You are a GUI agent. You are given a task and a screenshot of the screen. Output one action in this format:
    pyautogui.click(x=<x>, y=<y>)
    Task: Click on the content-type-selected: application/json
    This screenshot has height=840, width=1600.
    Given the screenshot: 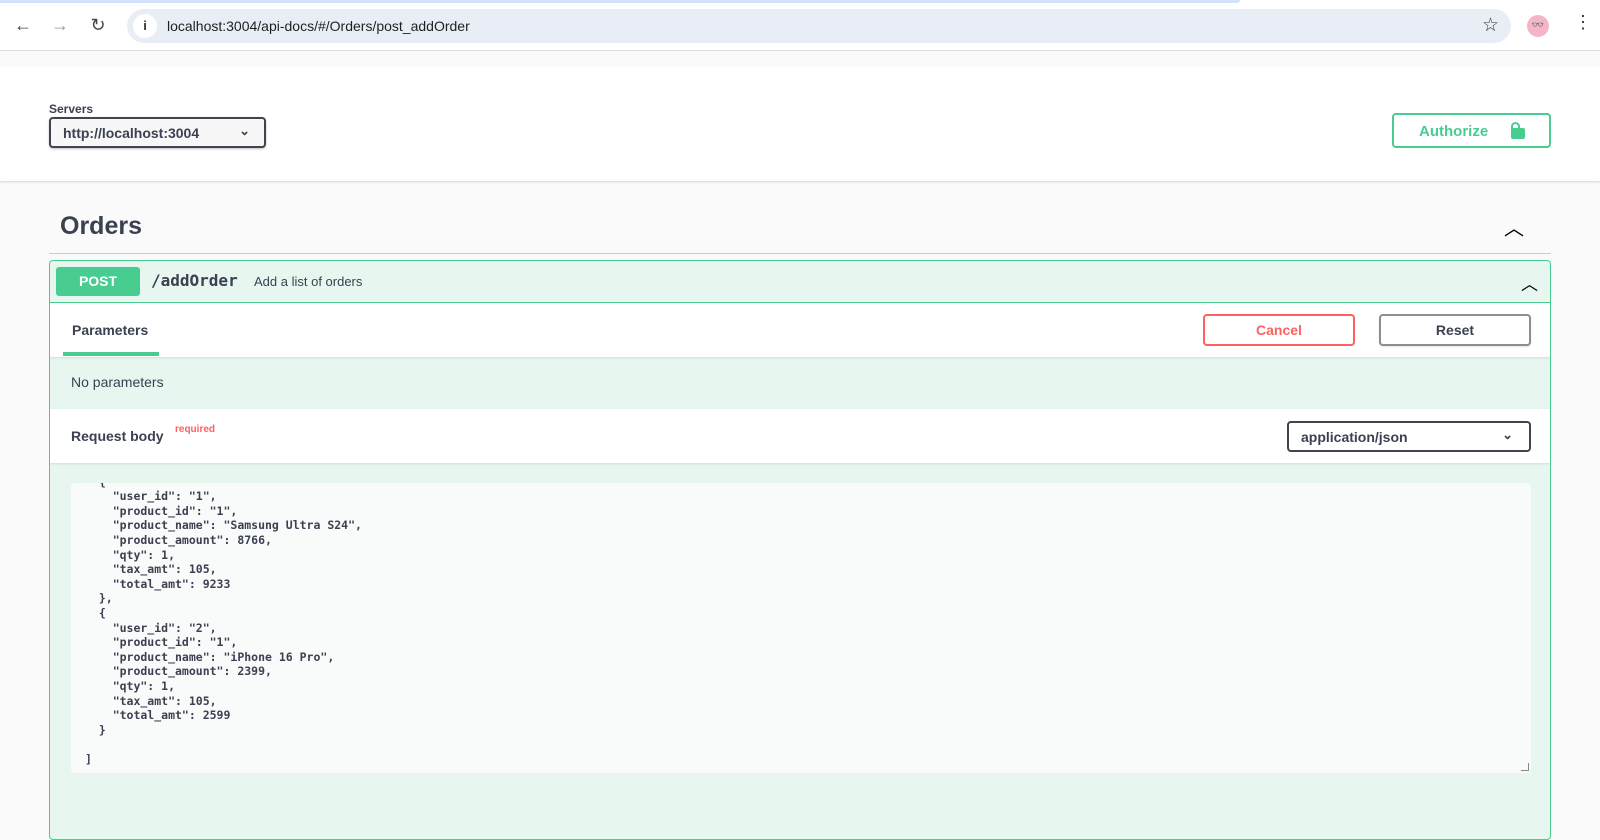 What is the action you would take?
    pyautogui.click(x=1354, y=437)
    